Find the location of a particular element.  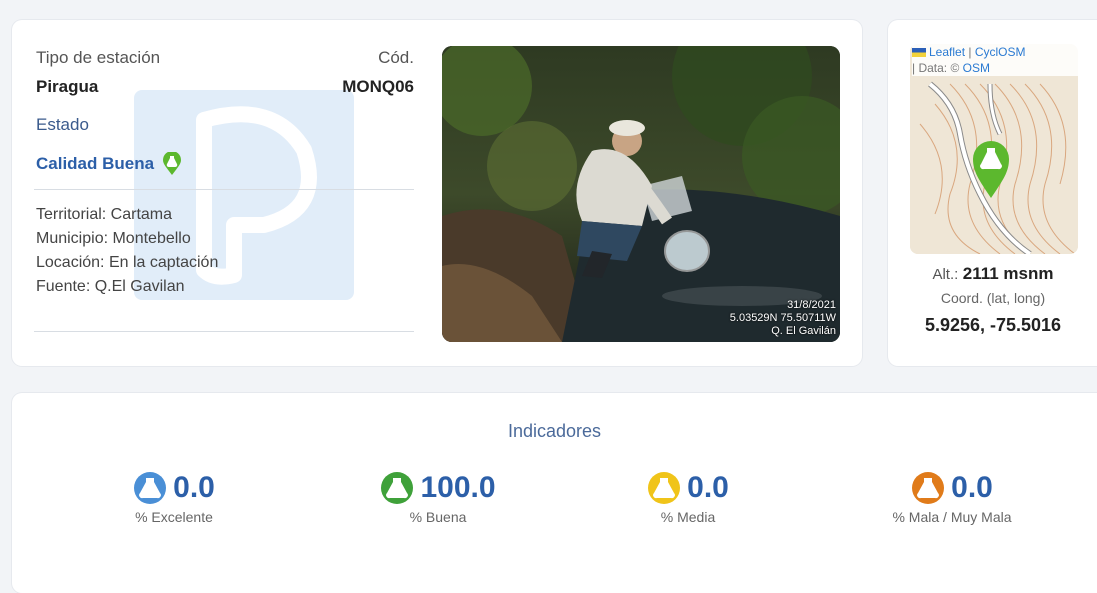

flask-green-icon is located at coordinates (397, 488).